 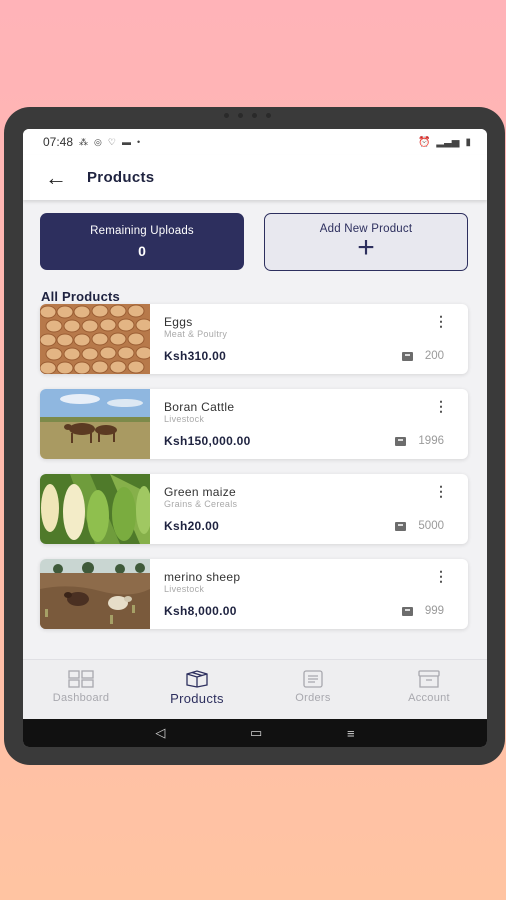 I want to click on bottom-navigation: Dashboard Products Orders Account, so click(x=255, y=689).